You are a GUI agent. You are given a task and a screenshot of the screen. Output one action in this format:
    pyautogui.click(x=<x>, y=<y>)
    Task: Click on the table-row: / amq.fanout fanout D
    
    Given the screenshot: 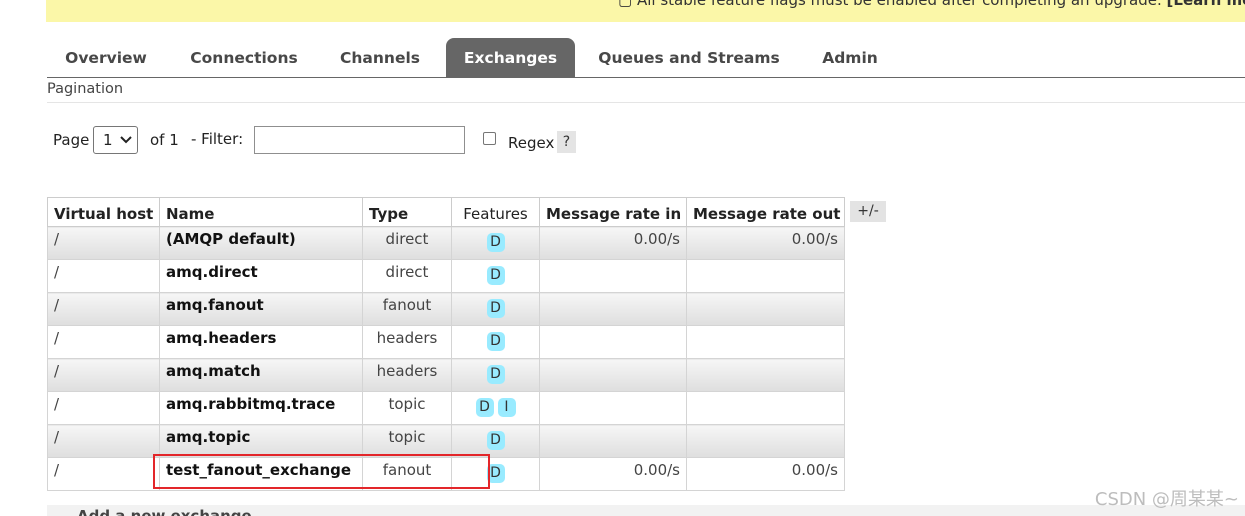 What is the action you would take?
    pyautogui.click(x=446, y=309)
    